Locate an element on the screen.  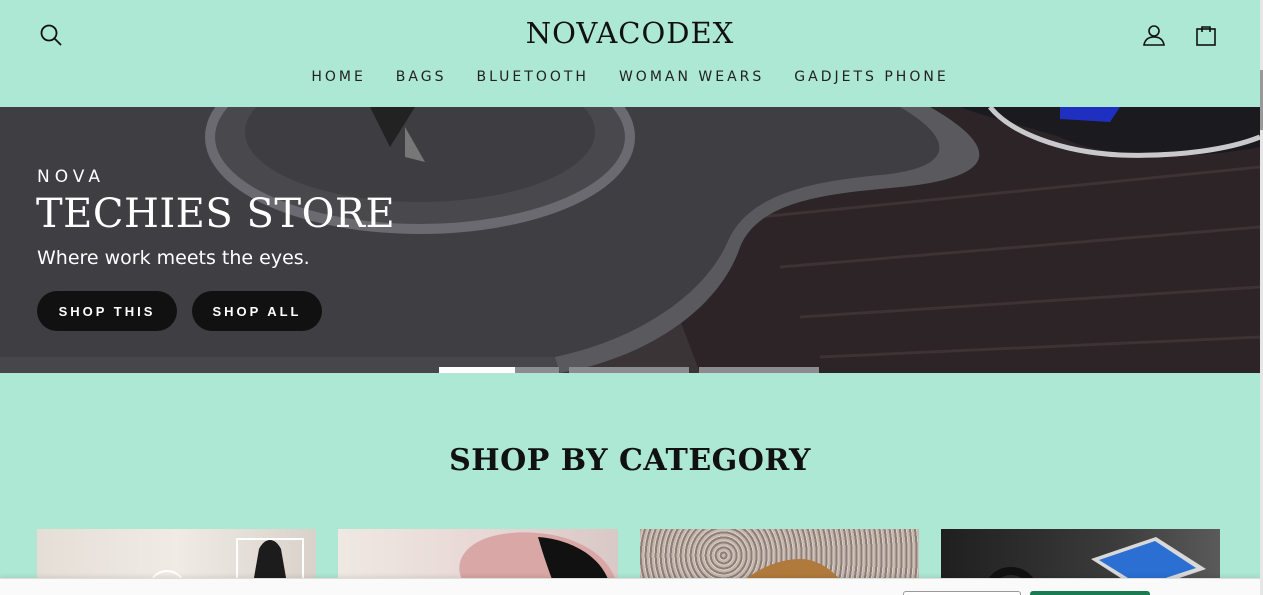
cookie-banner is located at coordinates (630, 586).